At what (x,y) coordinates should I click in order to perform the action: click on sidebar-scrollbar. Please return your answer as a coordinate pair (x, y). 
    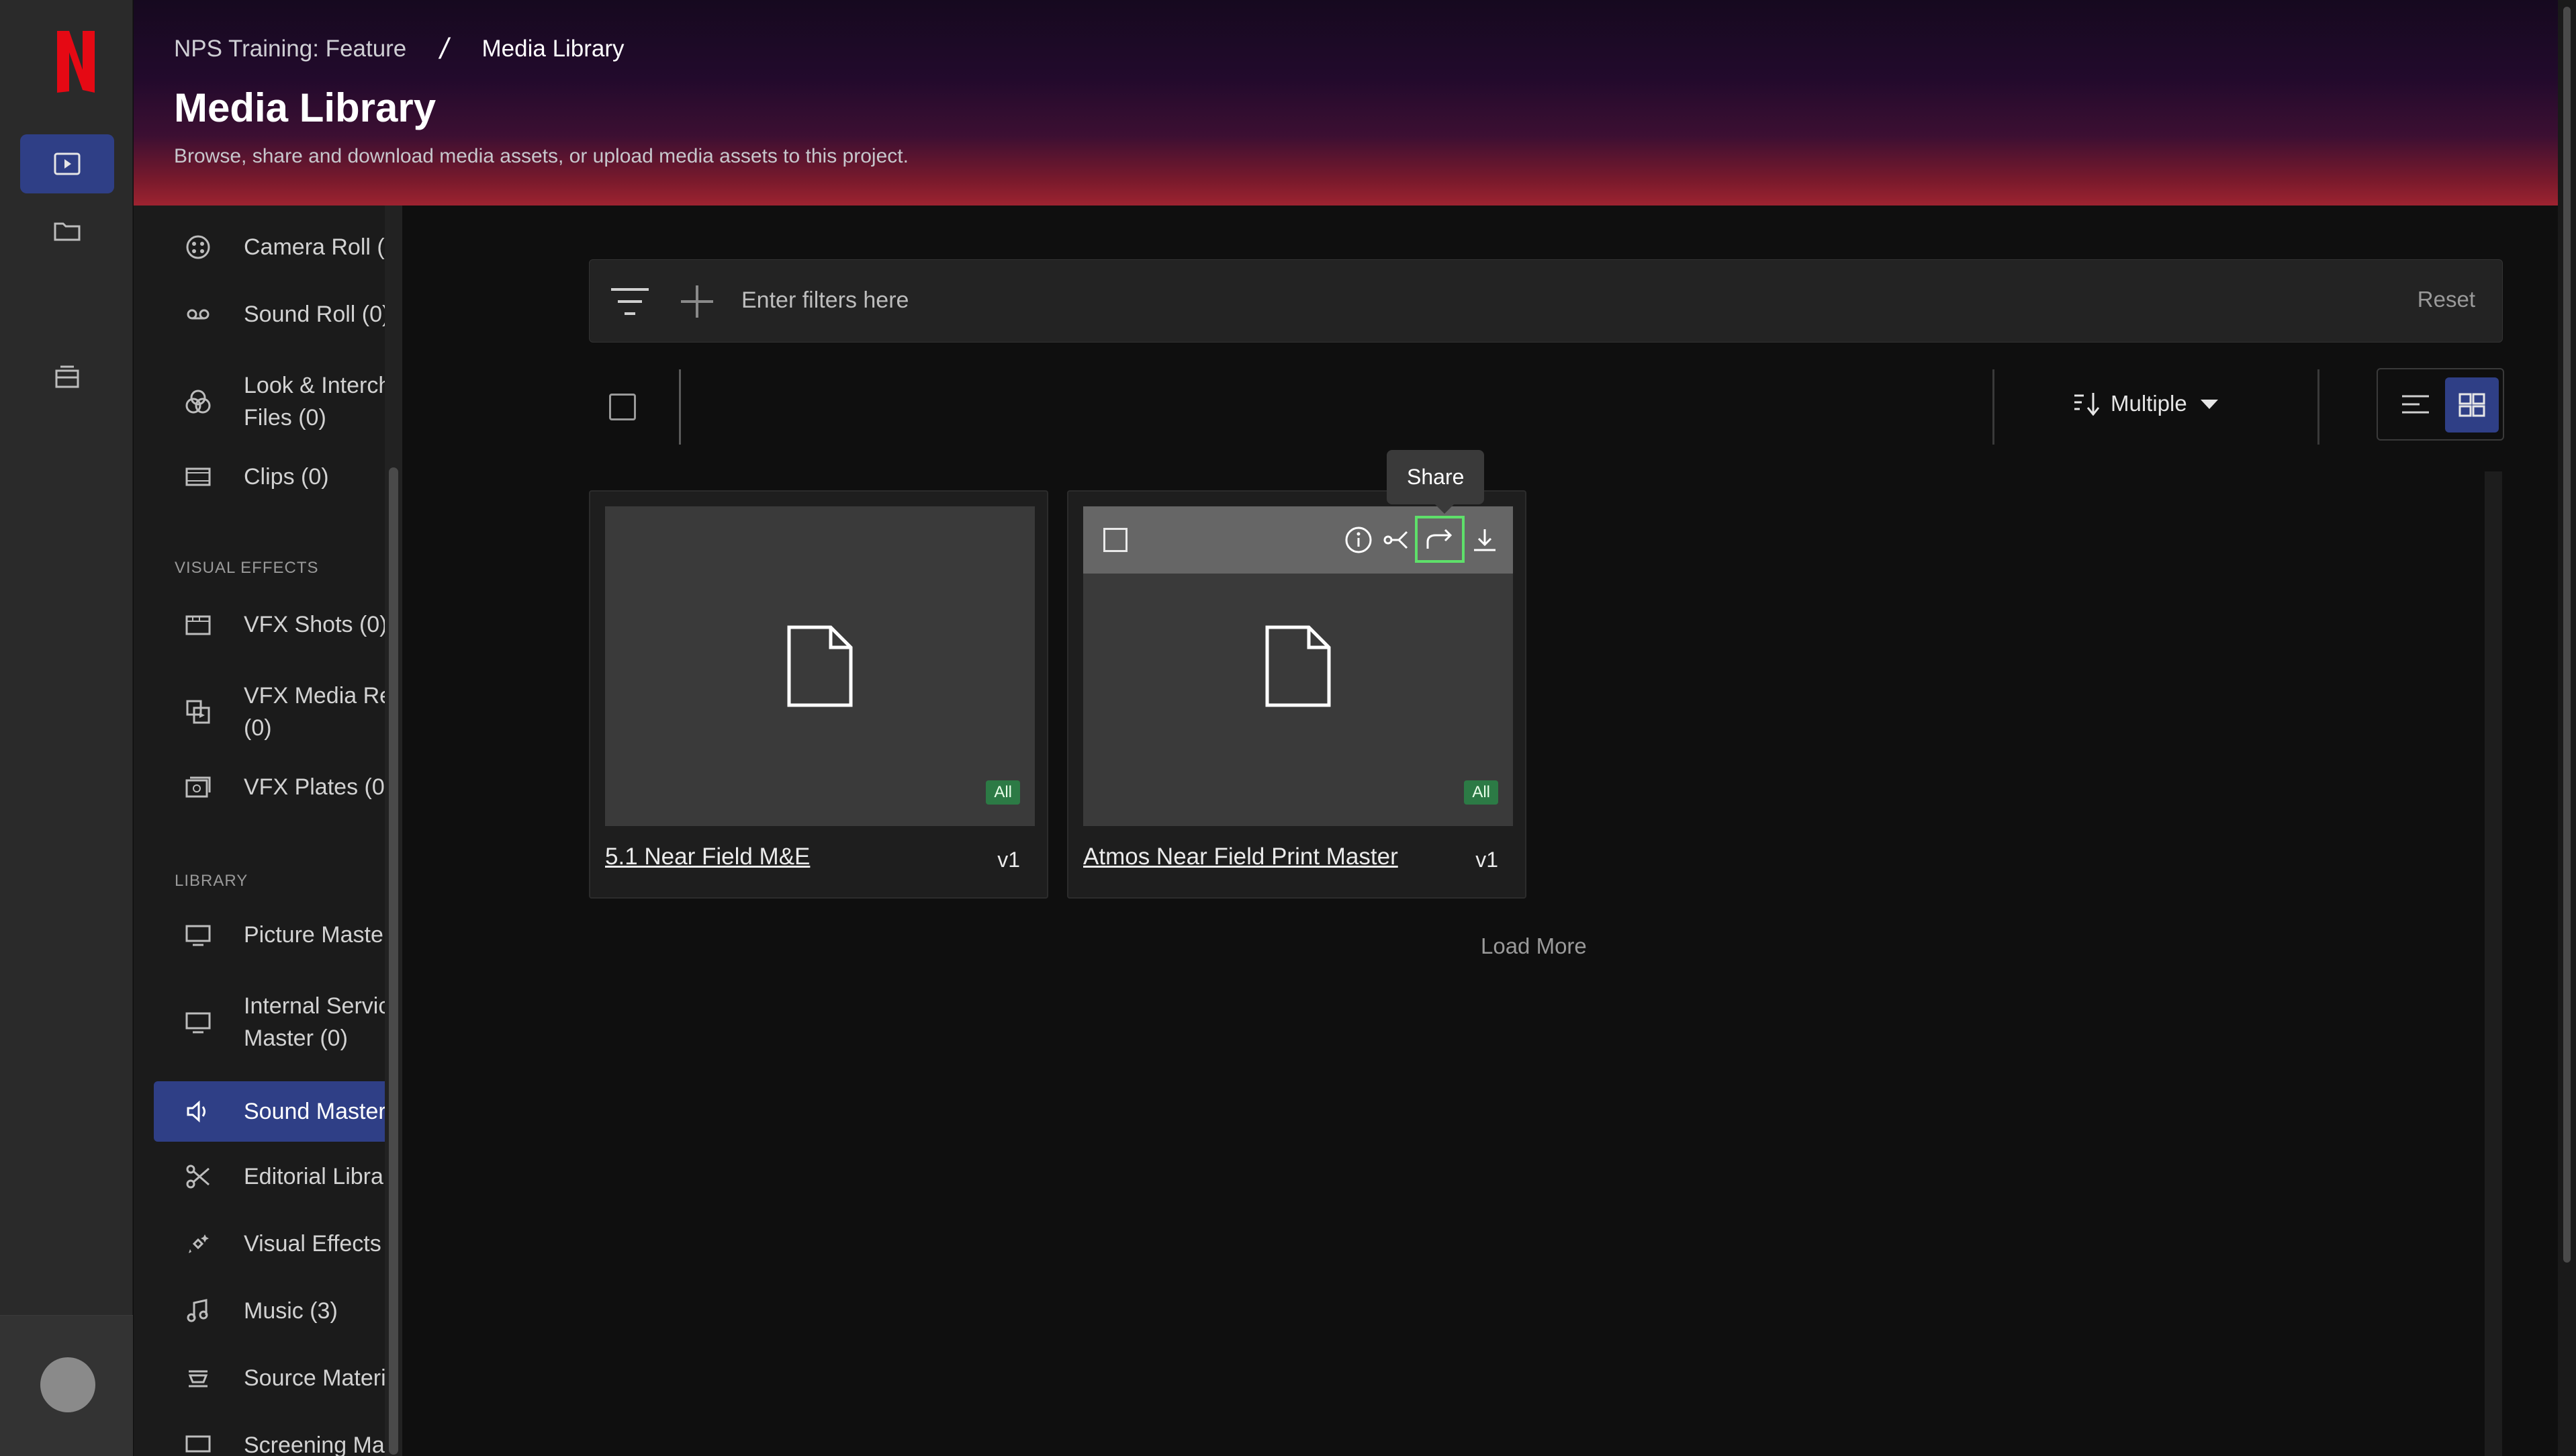
    Looking at the image, I should click on (461, 831).